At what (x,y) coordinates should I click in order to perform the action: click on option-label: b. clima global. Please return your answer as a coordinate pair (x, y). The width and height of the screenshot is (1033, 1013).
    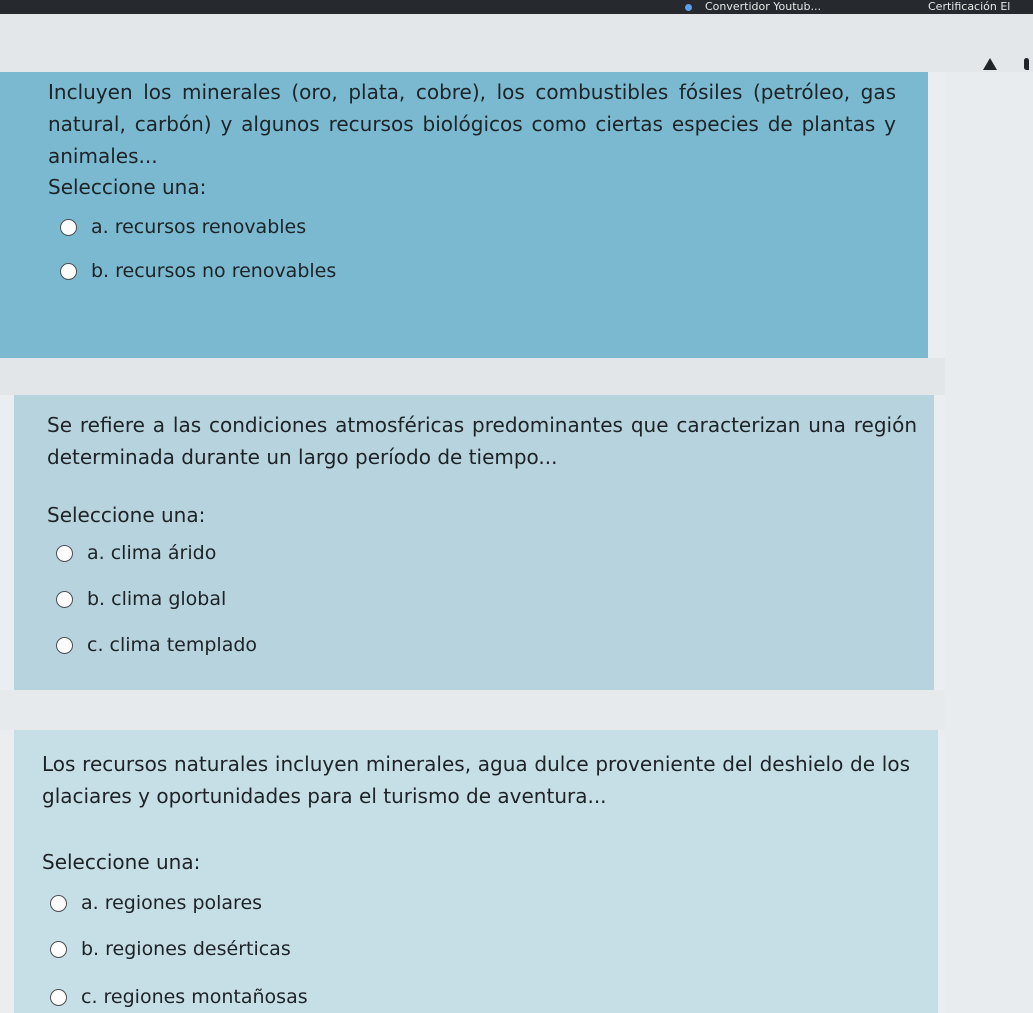
    Looking at the image, I should click on (157, 599).